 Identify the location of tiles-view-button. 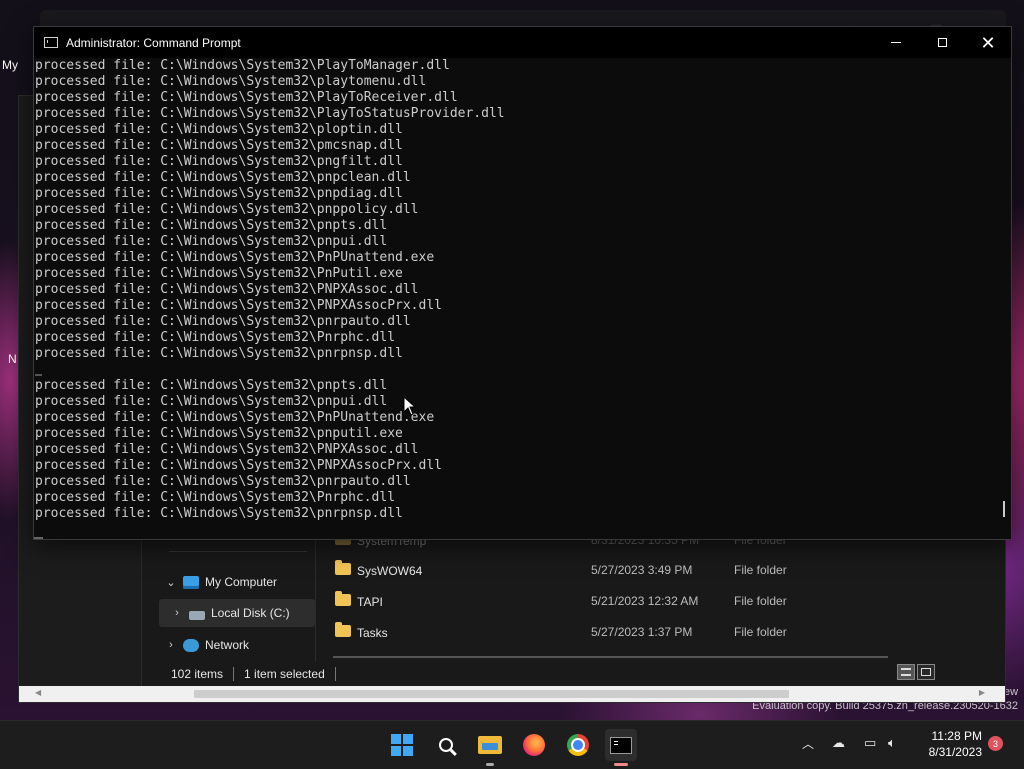
(926, 672).